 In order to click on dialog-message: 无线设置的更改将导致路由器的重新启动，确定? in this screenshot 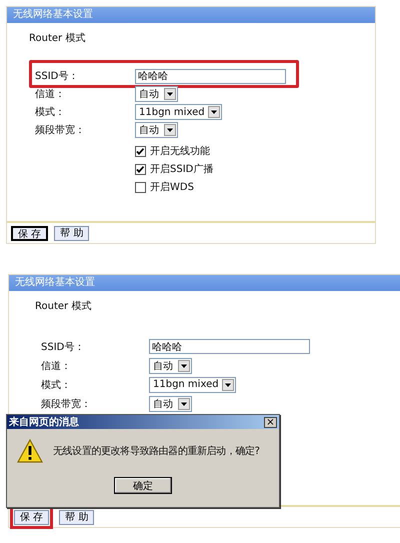, I will do `click(156, 451)`.